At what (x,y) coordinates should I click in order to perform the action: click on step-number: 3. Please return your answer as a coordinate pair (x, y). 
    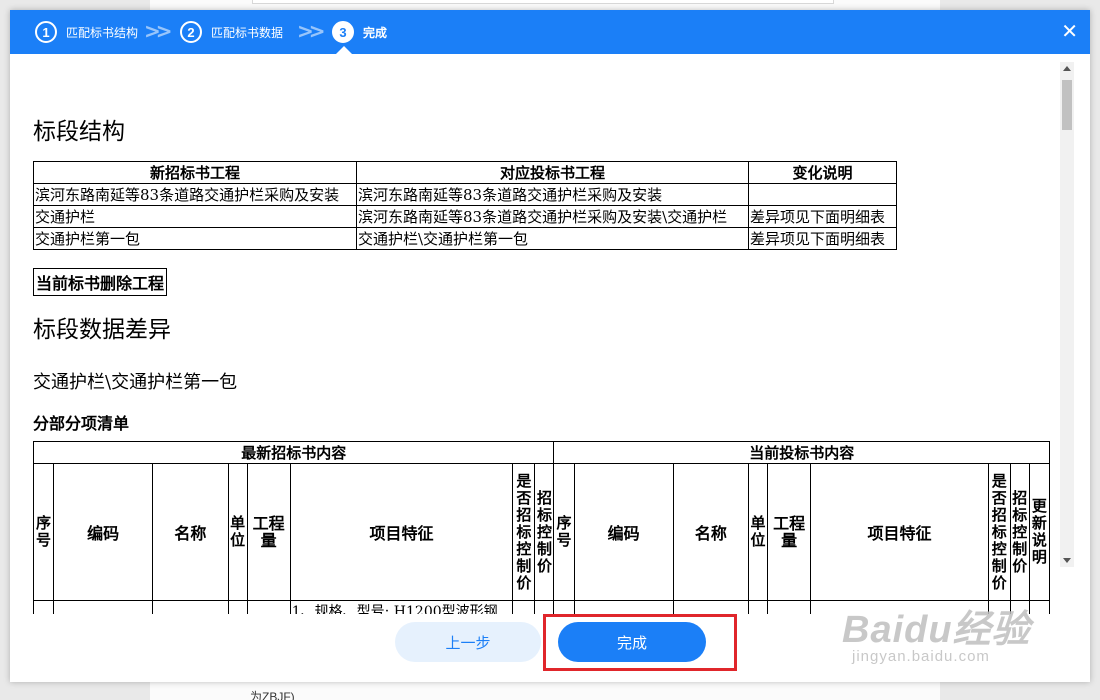
    Looking at the image, I should click on (343, 32).